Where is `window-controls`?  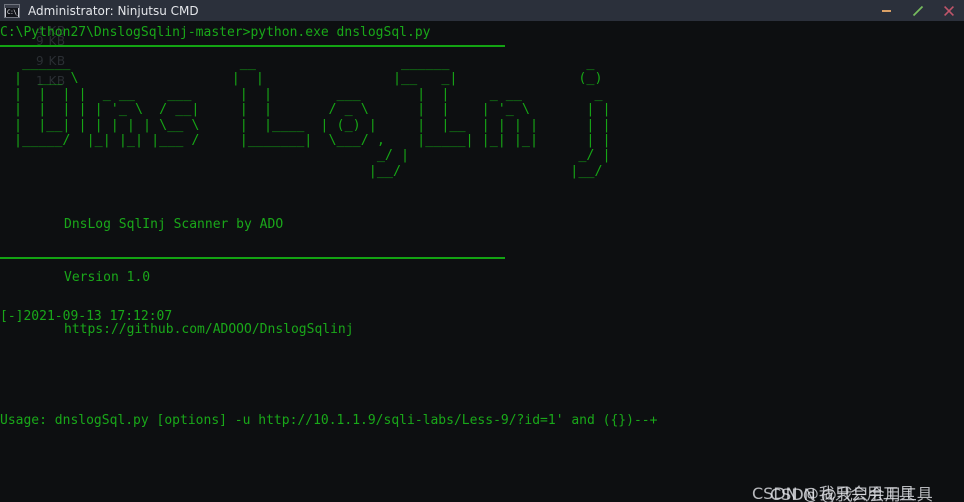 window-controls is located at coordinates (917, 10).